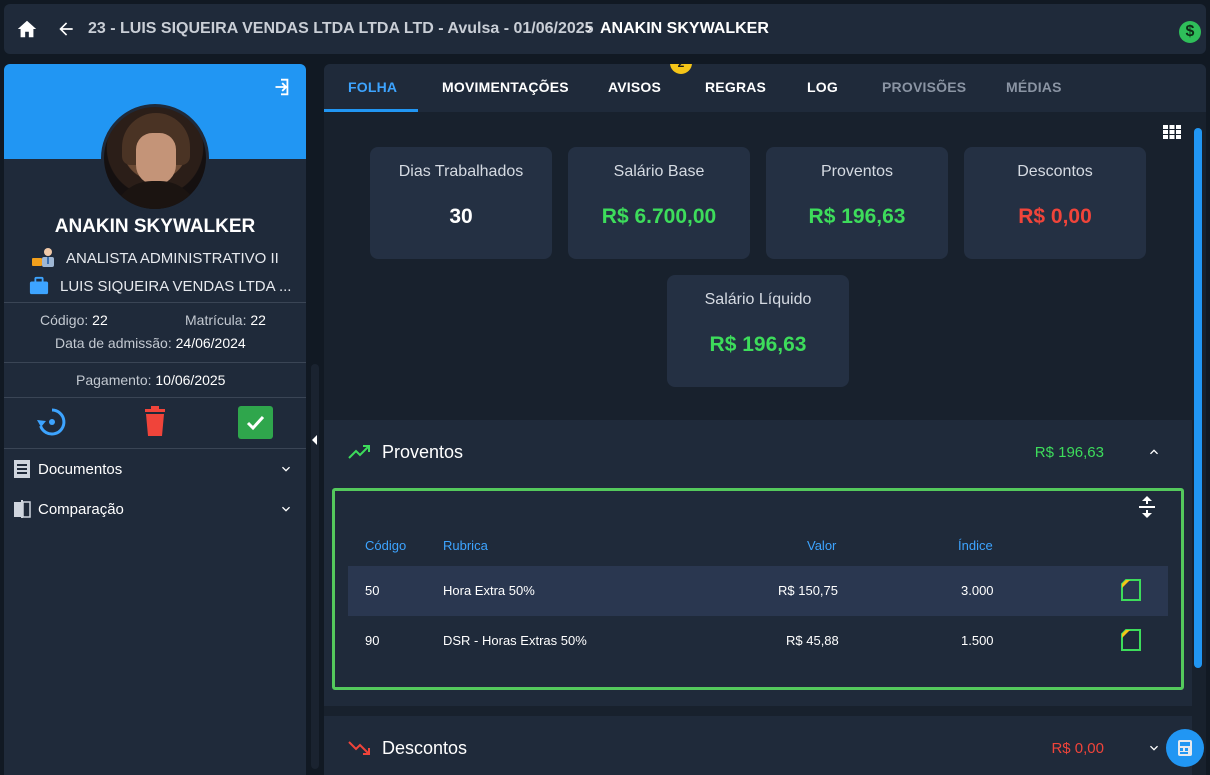 This screenshot has width=1210, height=775. I want to click on tab-provisoes: PROVISÕES, so click(924, 87).